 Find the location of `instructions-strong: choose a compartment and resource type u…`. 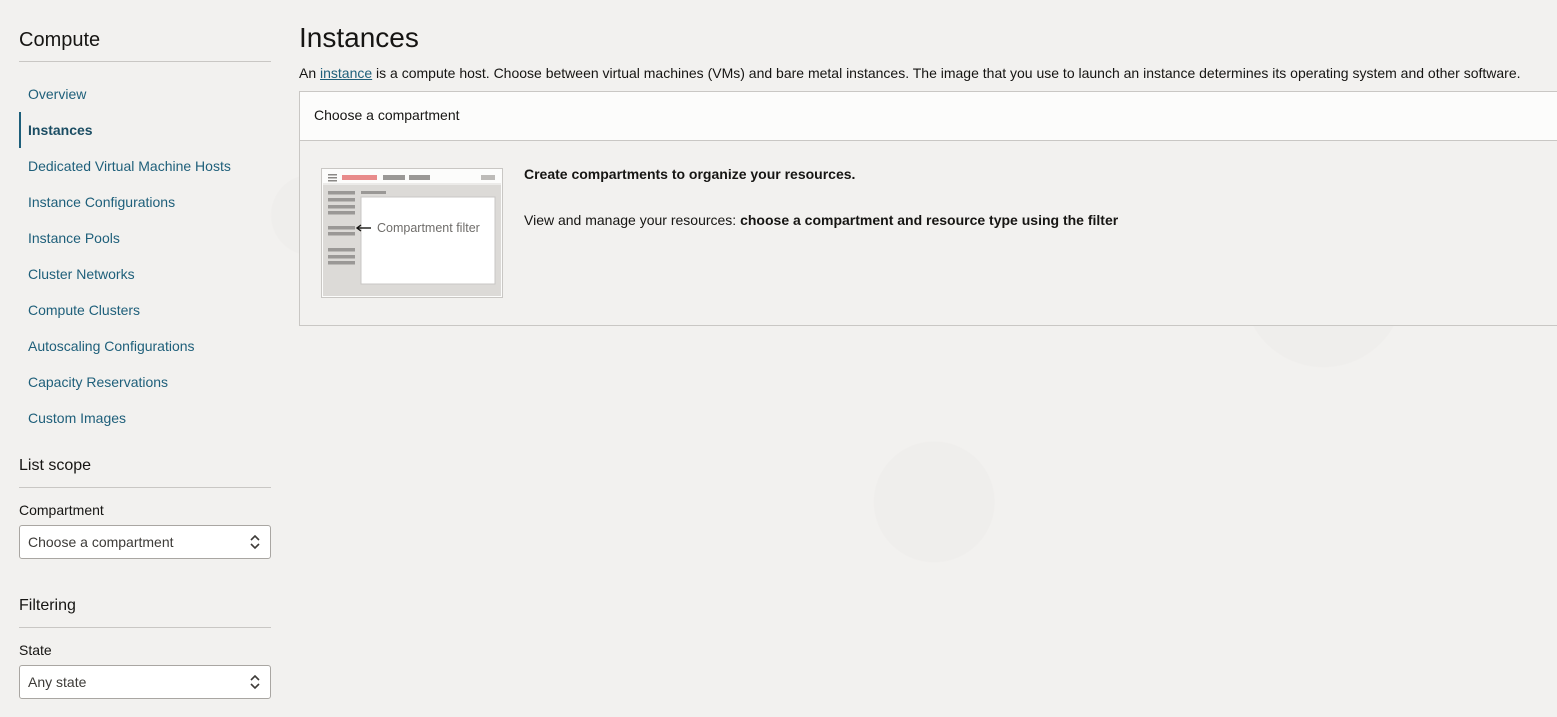

instructions-strong: choose a compartment and resource type u… is located at coordinates (929, 220).